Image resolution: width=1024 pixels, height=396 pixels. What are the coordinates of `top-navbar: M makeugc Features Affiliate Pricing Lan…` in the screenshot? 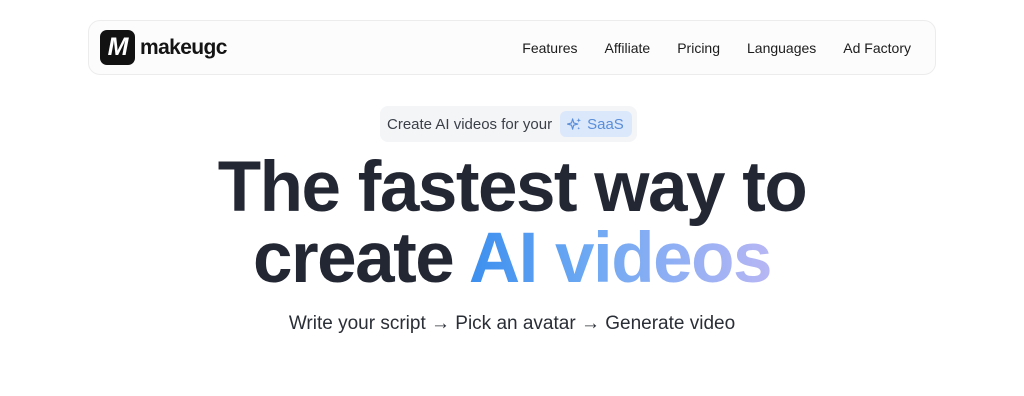 It's located at (512, 47).